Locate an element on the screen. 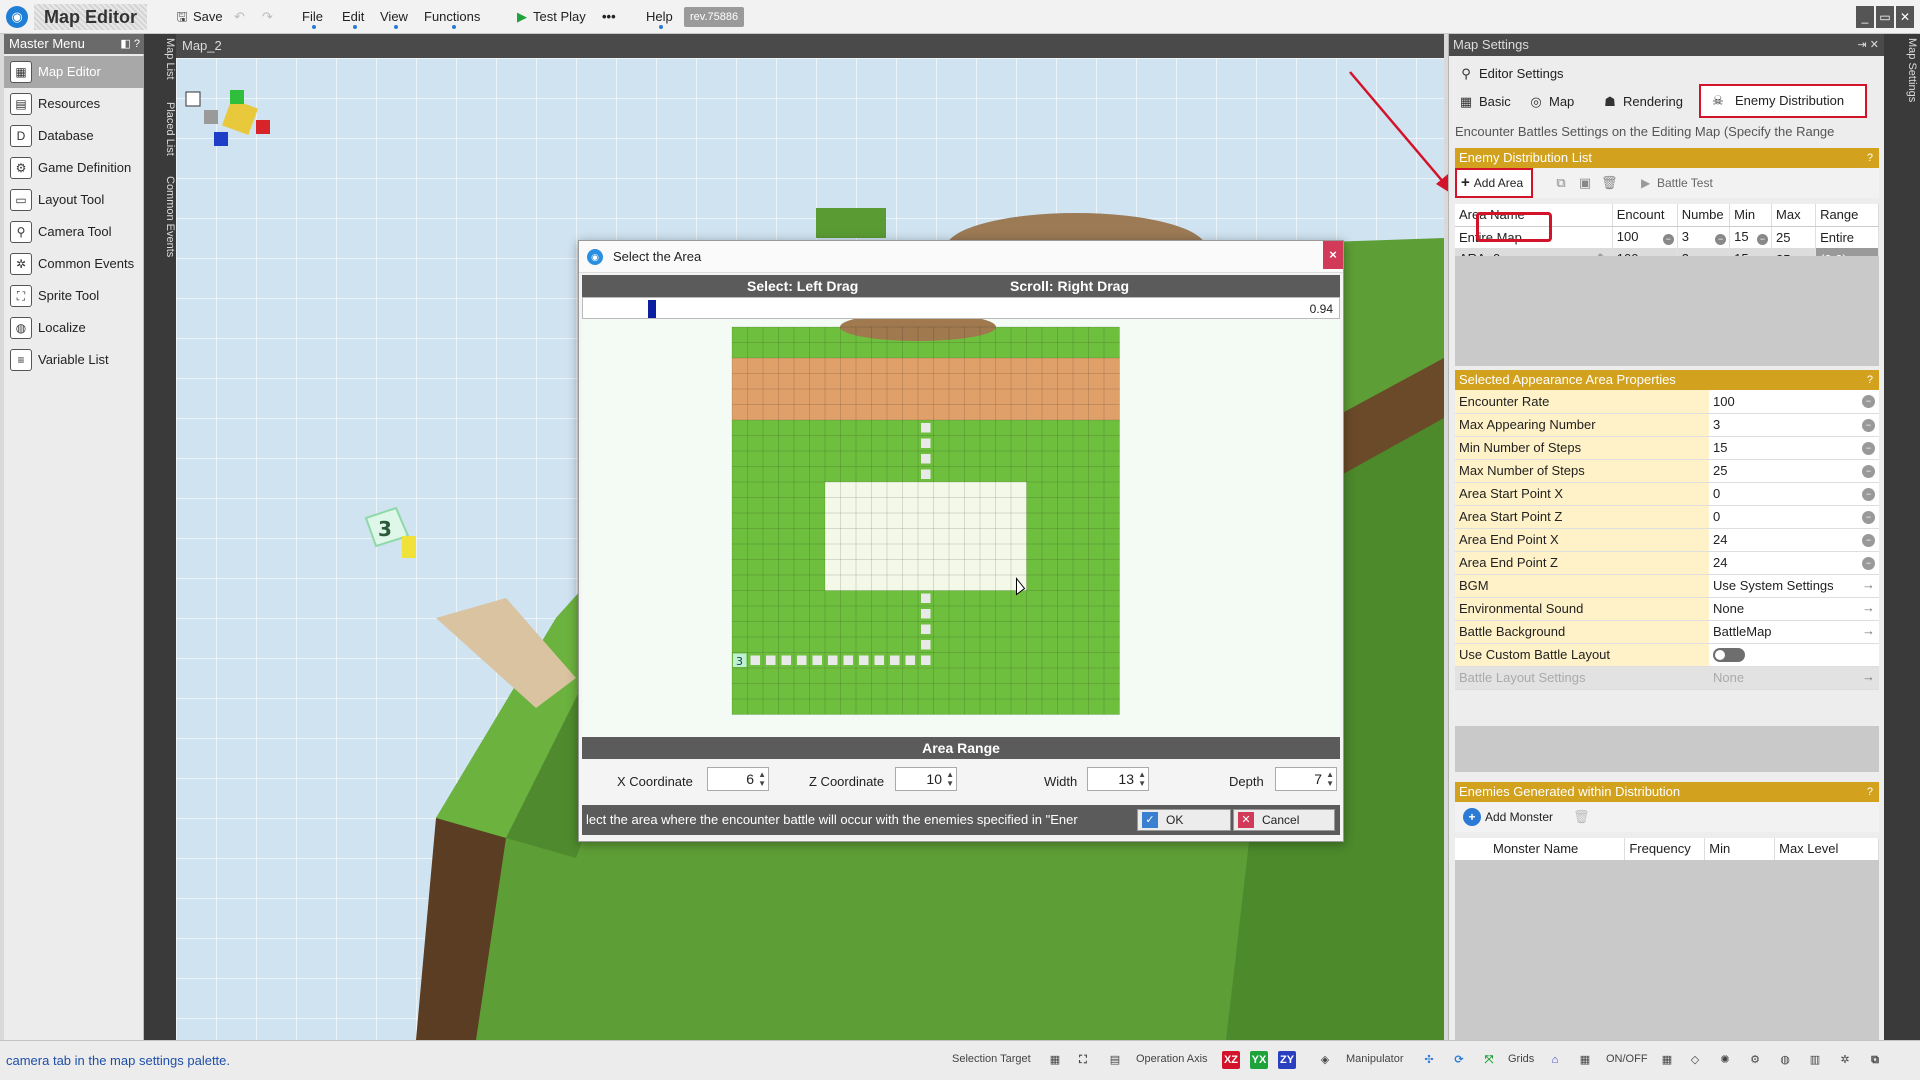  event-icon: ✲ is located at coordinates (1845, 1060).